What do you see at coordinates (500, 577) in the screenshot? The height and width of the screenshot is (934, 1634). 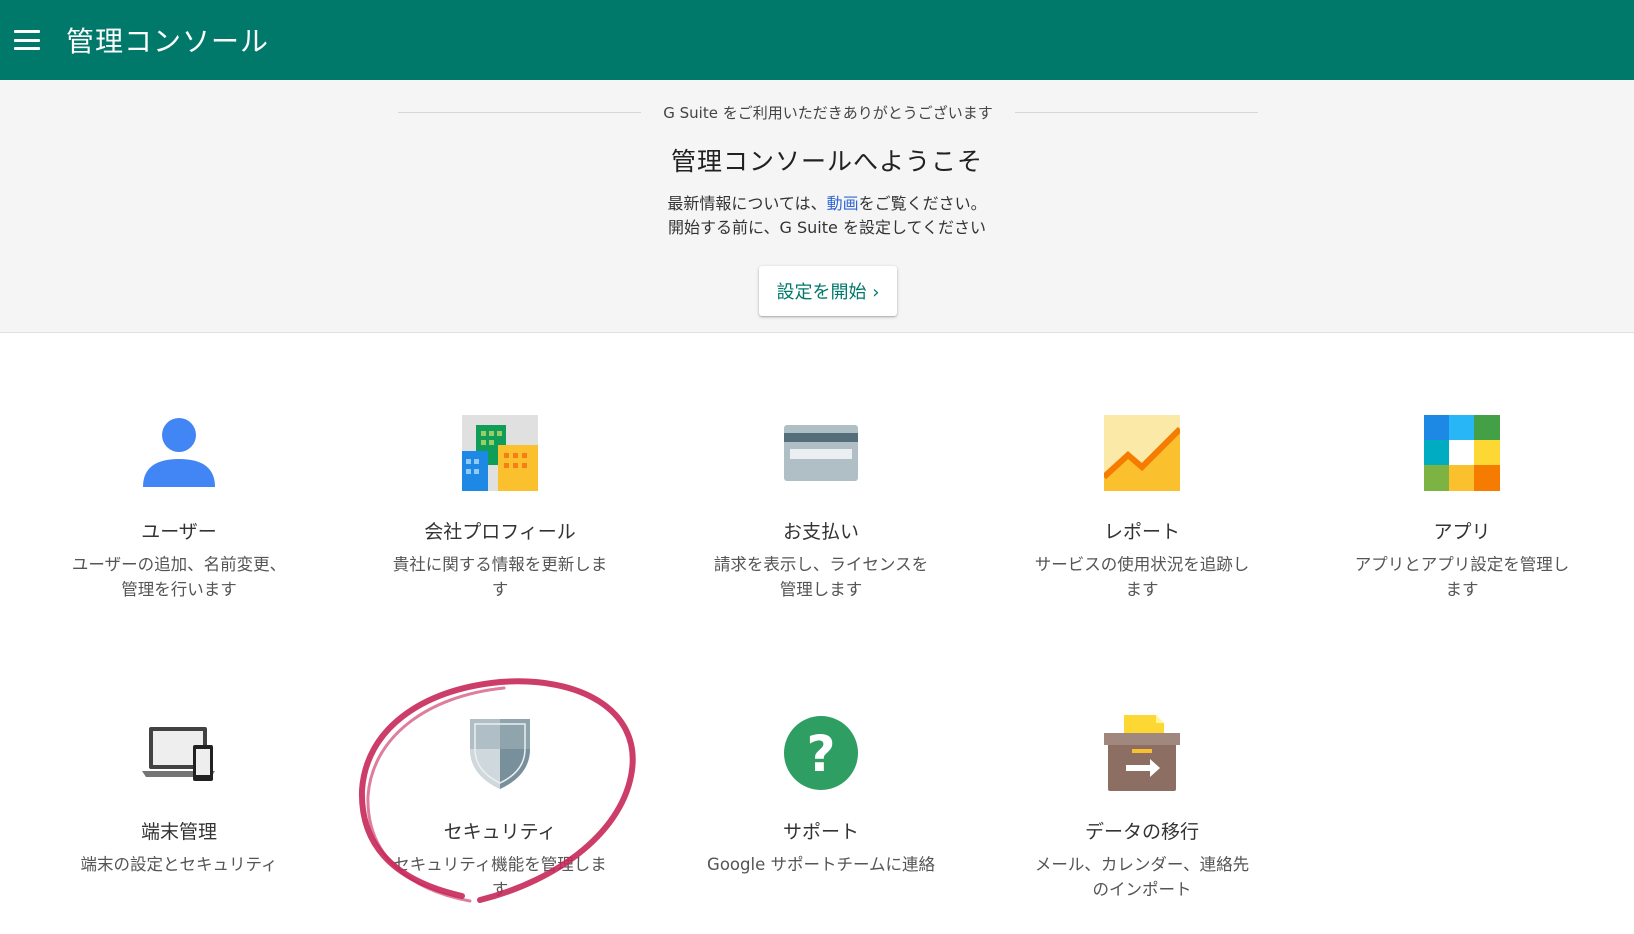 I see `tile-description: 貴社に関する情報を更新します` at bounding box center [500, 577].